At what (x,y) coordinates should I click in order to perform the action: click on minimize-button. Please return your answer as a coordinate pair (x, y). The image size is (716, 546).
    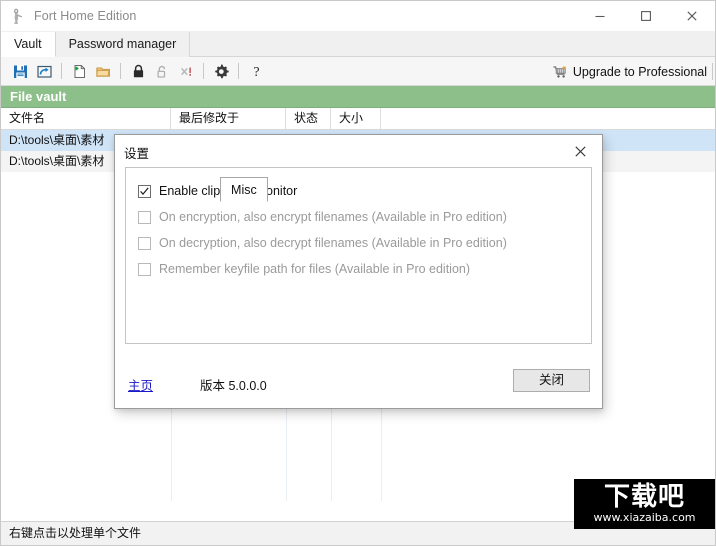
    Looking at the image, I should click on (600, 16).